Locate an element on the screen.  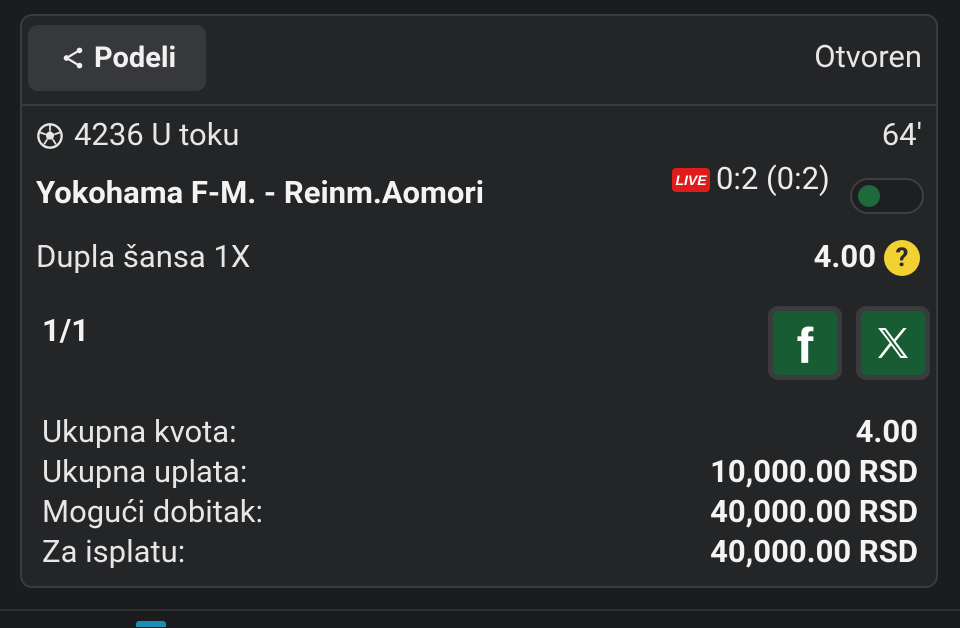
share-button: Podeli is located at coordinates (117, 58).